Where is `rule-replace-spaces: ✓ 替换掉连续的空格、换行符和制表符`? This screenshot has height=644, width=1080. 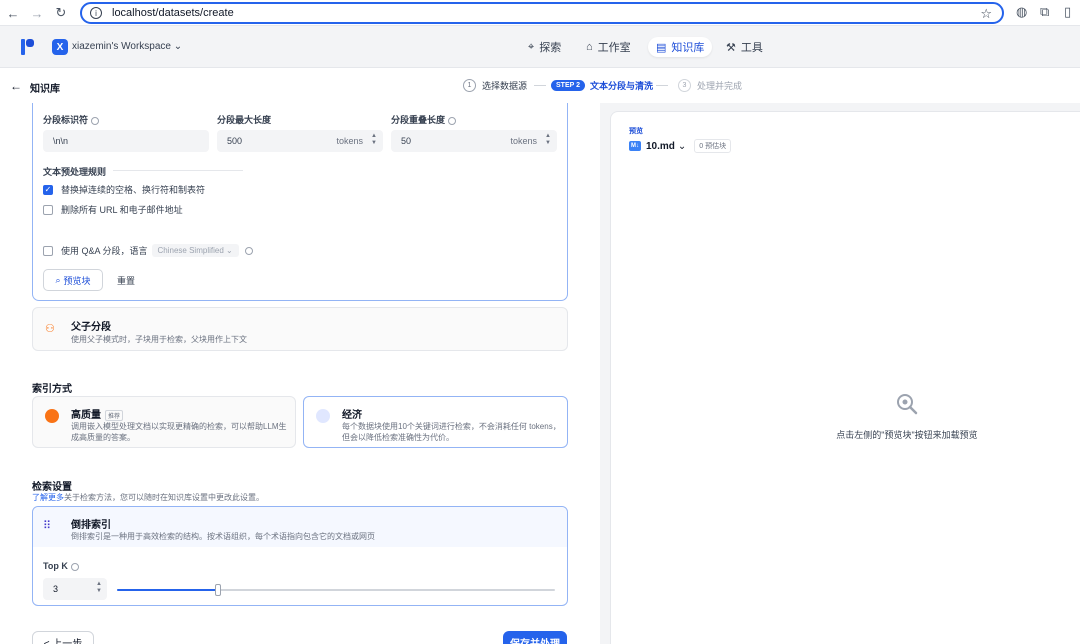 rule-replace-spaces: ✓ 替换掉连续的空格、换行符和制表符 is located at coordinates (124, 189).